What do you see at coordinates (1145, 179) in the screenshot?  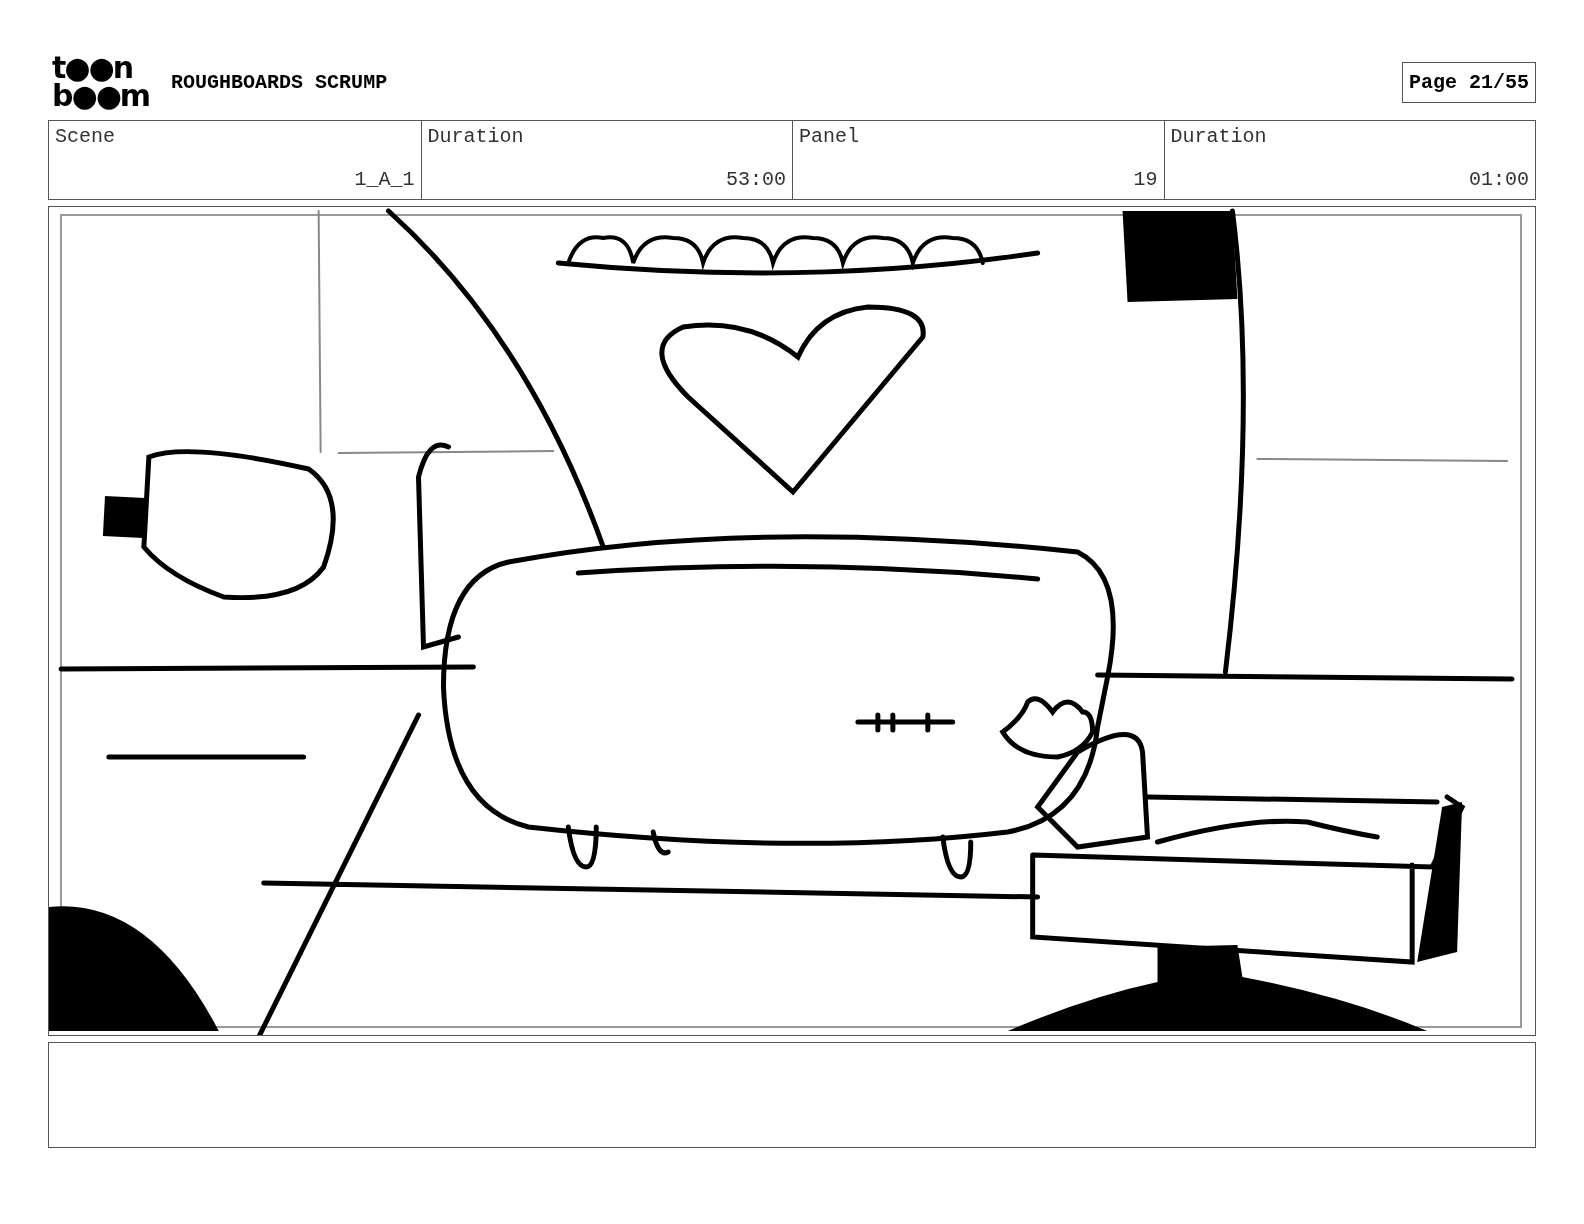 I see `field-value: 19` at bounding box center [1145, 179].